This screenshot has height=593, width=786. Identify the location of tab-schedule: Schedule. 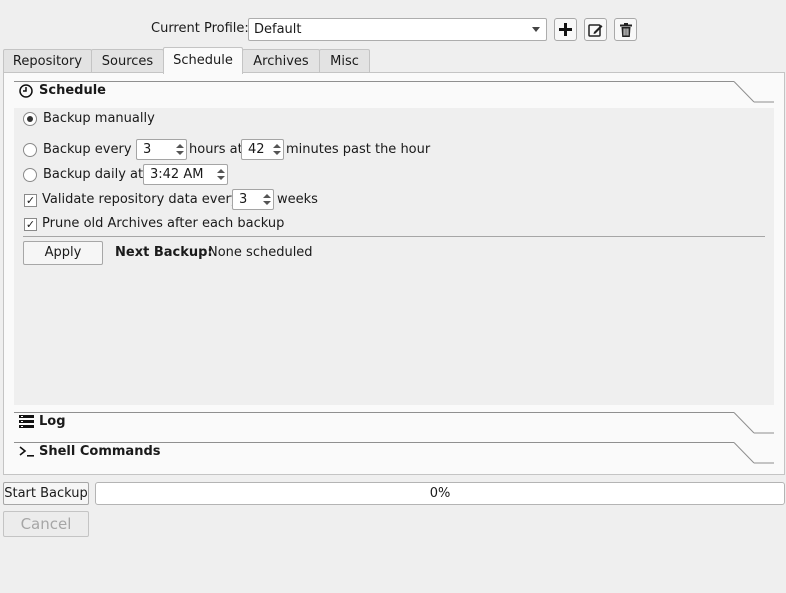
(203, 60).